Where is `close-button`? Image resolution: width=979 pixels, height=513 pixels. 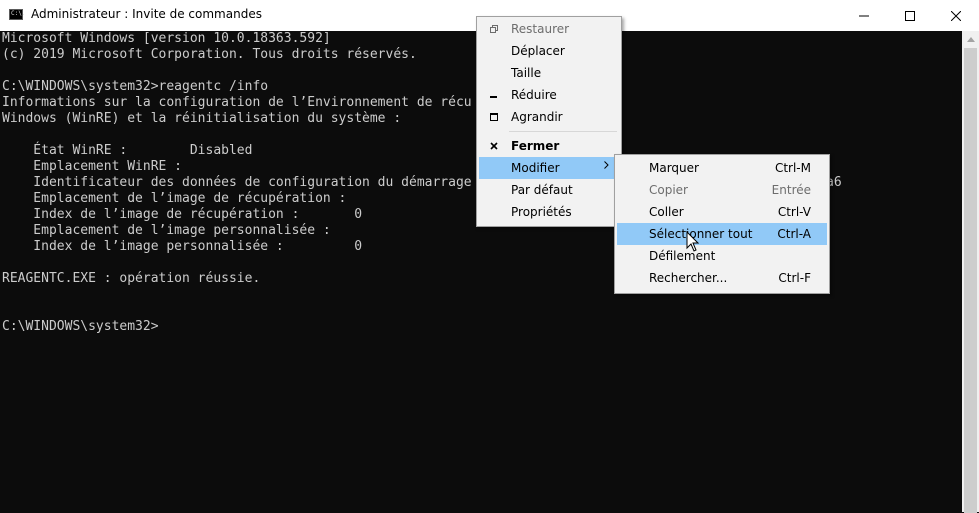 close-button is located at coordinates (956, 15).